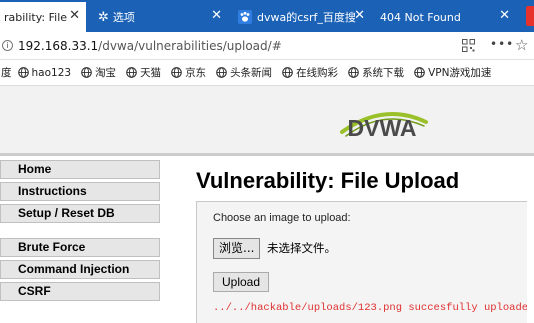  I want to click on bookmark-jd: 京东, so click(188, 72).